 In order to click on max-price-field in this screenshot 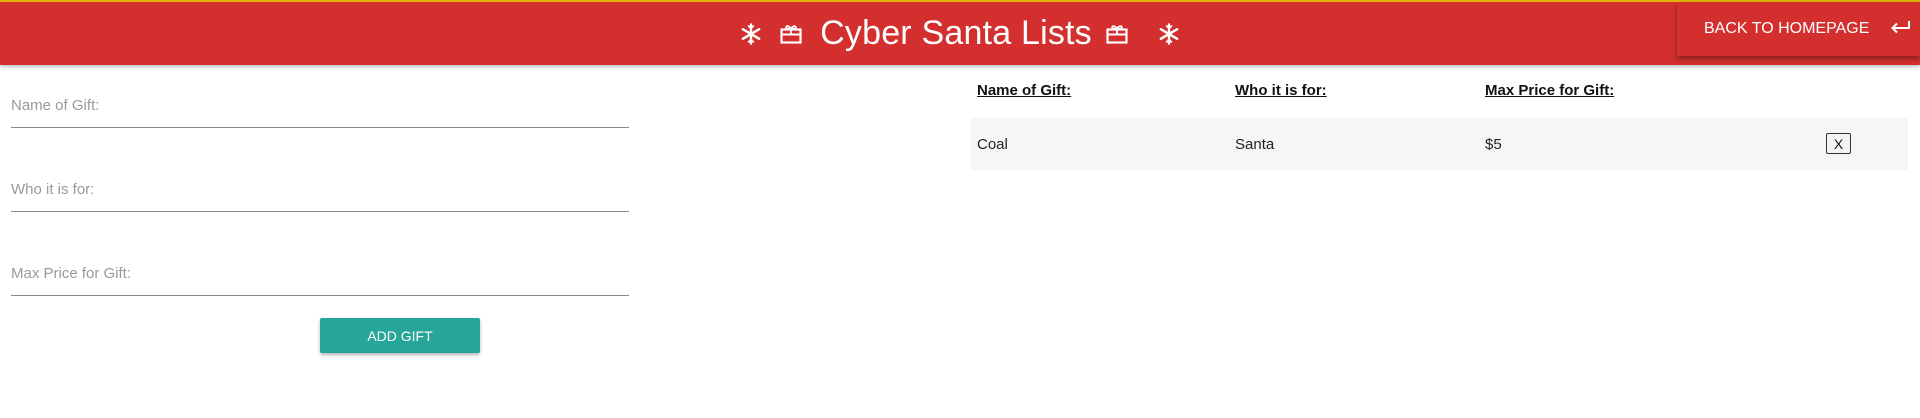, I will do `click(320, 273)`.